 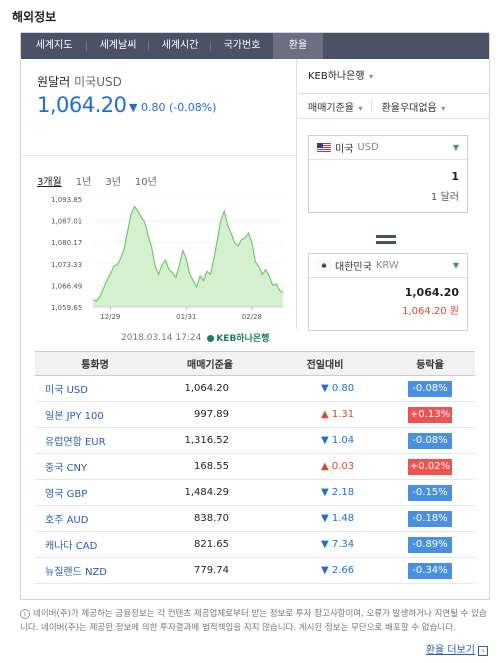 I want to click on to-code: KRW, so click(x=387, y=265).